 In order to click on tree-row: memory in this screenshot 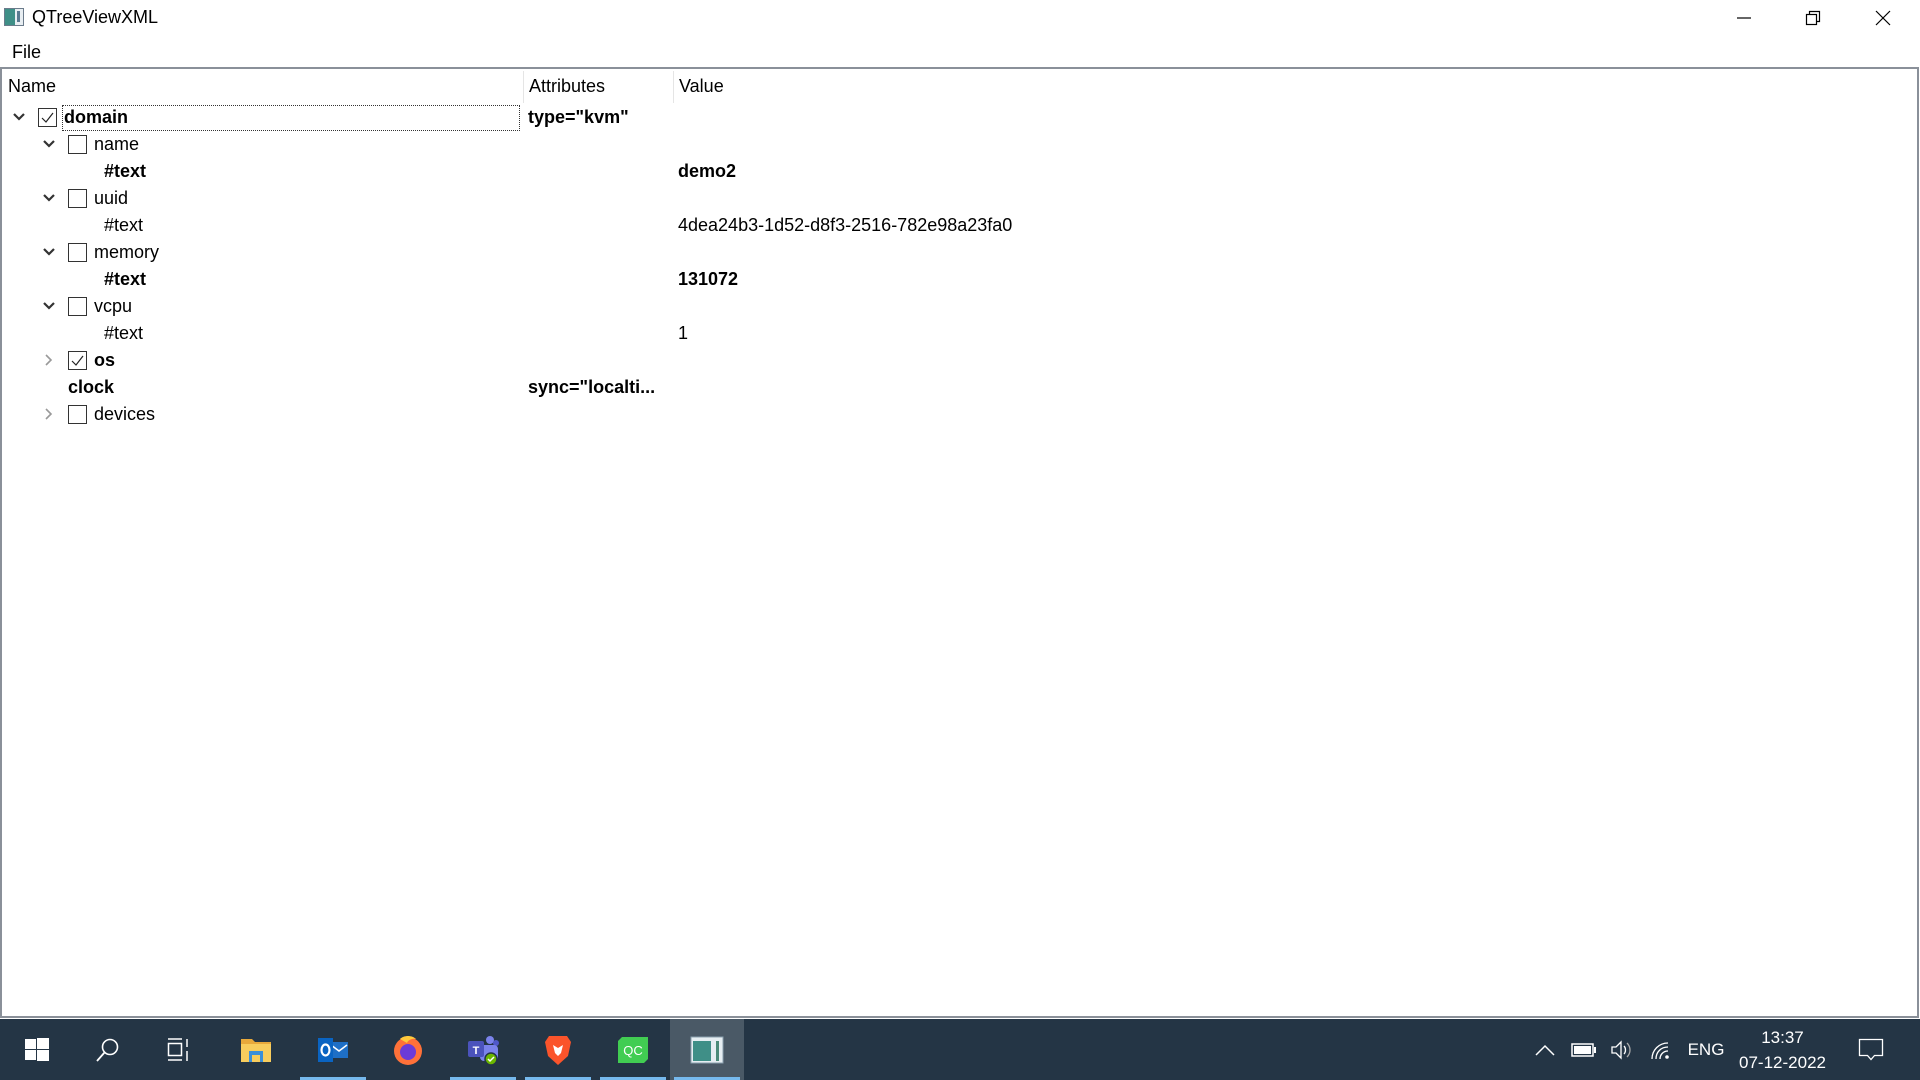, I will do `click(959, 252)`.